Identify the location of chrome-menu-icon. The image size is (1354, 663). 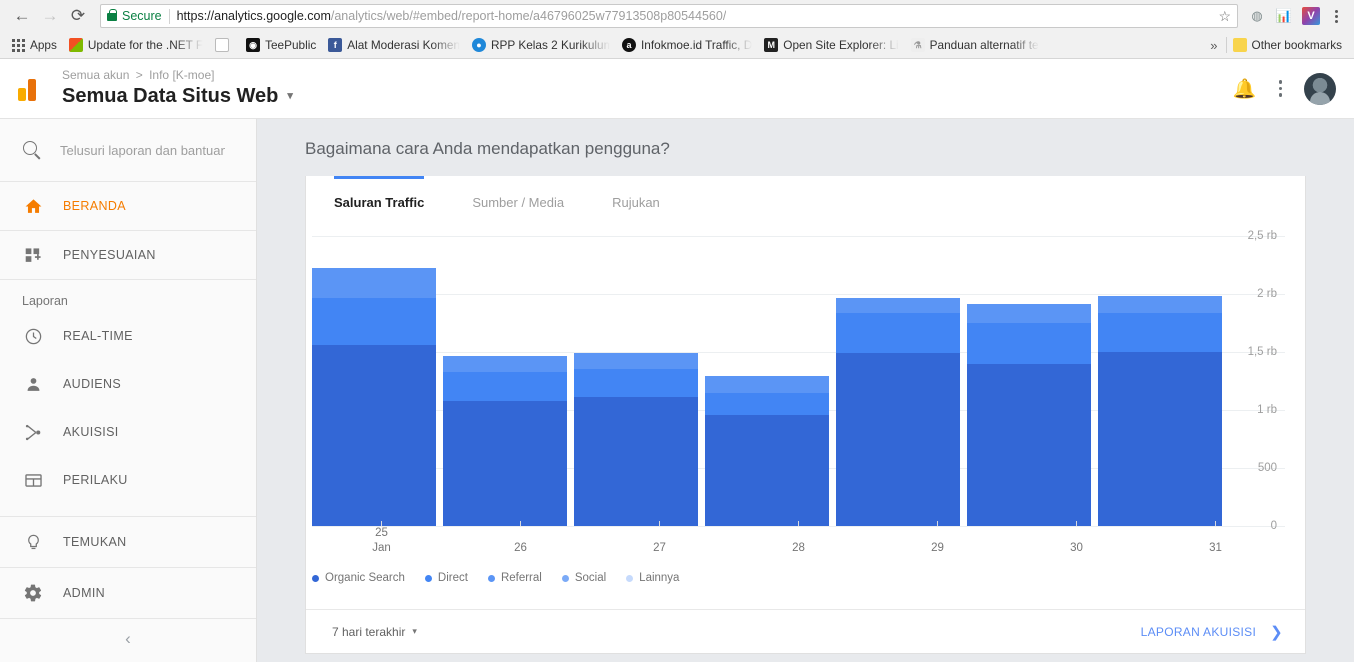
(1336, 16).